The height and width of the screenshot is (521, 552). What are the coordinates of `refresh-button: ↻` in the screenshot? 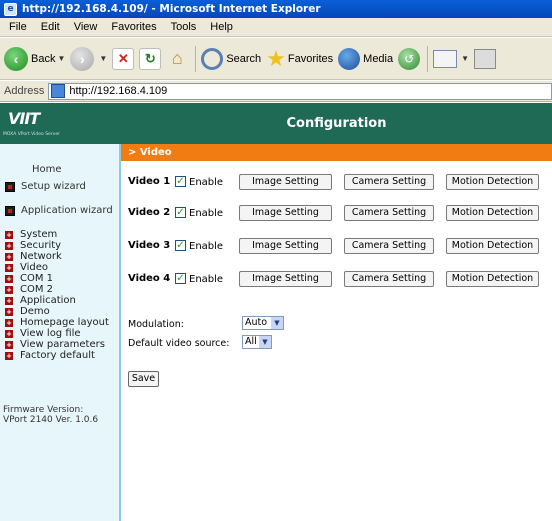 It's located at (150, 58).